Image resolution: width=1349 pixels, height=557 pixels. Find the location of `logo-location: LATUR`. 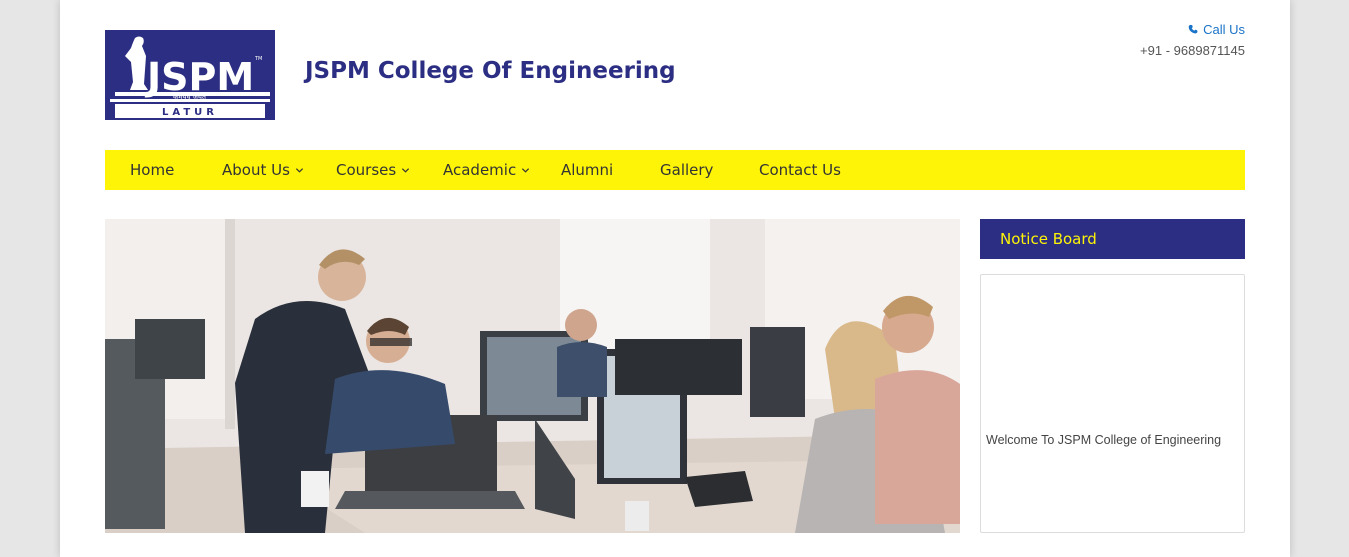

logo-location: LATUR is located at coordinates (190, 112).